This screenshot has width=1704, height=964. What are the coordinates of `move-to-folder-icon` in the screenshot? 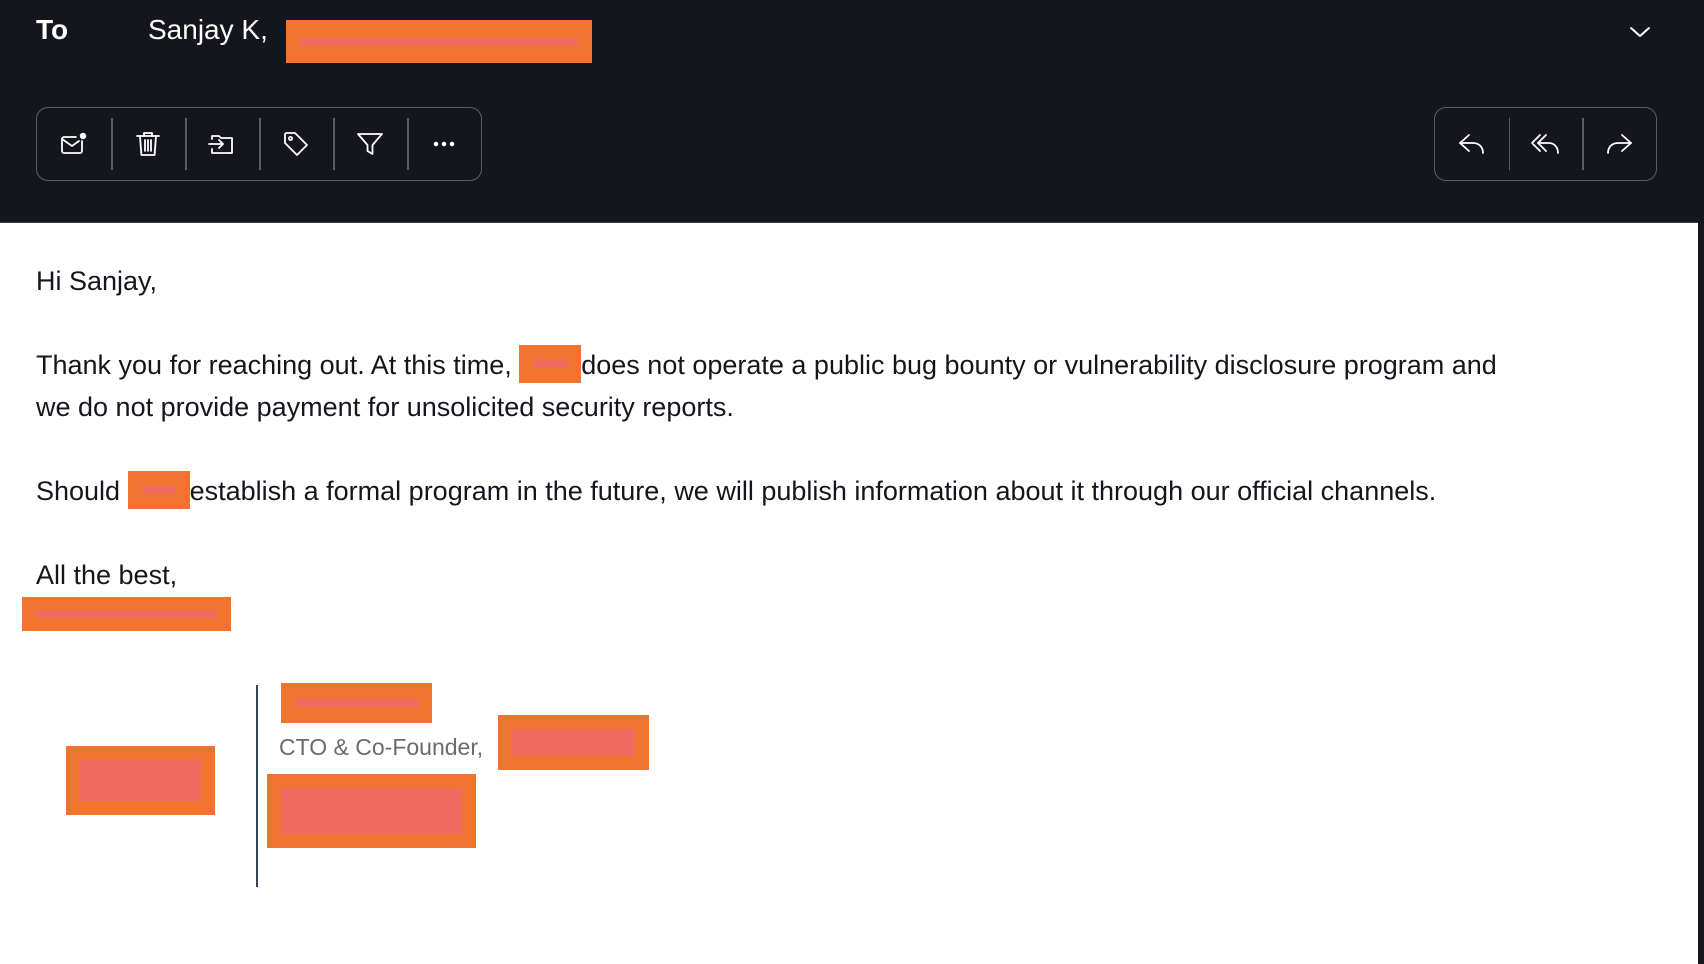 It's located at (220, 144).